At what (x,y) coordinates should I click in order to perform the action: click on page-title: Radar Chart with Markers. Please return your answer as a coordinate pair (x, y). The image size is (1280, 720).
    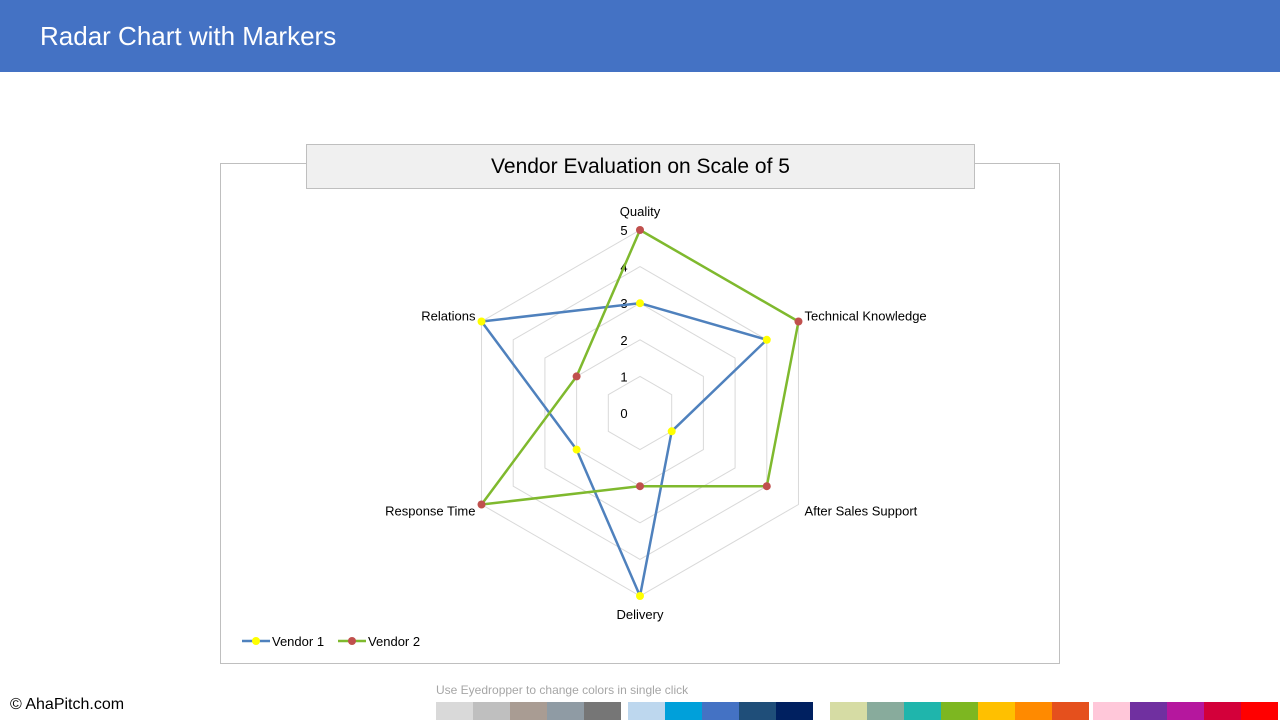
    Looking at the image, I should click on (188, 36).